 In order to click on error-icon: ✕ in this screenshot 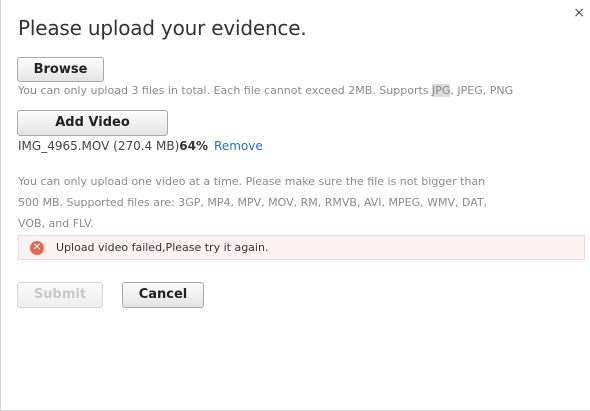, I will do `click(37, 248)`.